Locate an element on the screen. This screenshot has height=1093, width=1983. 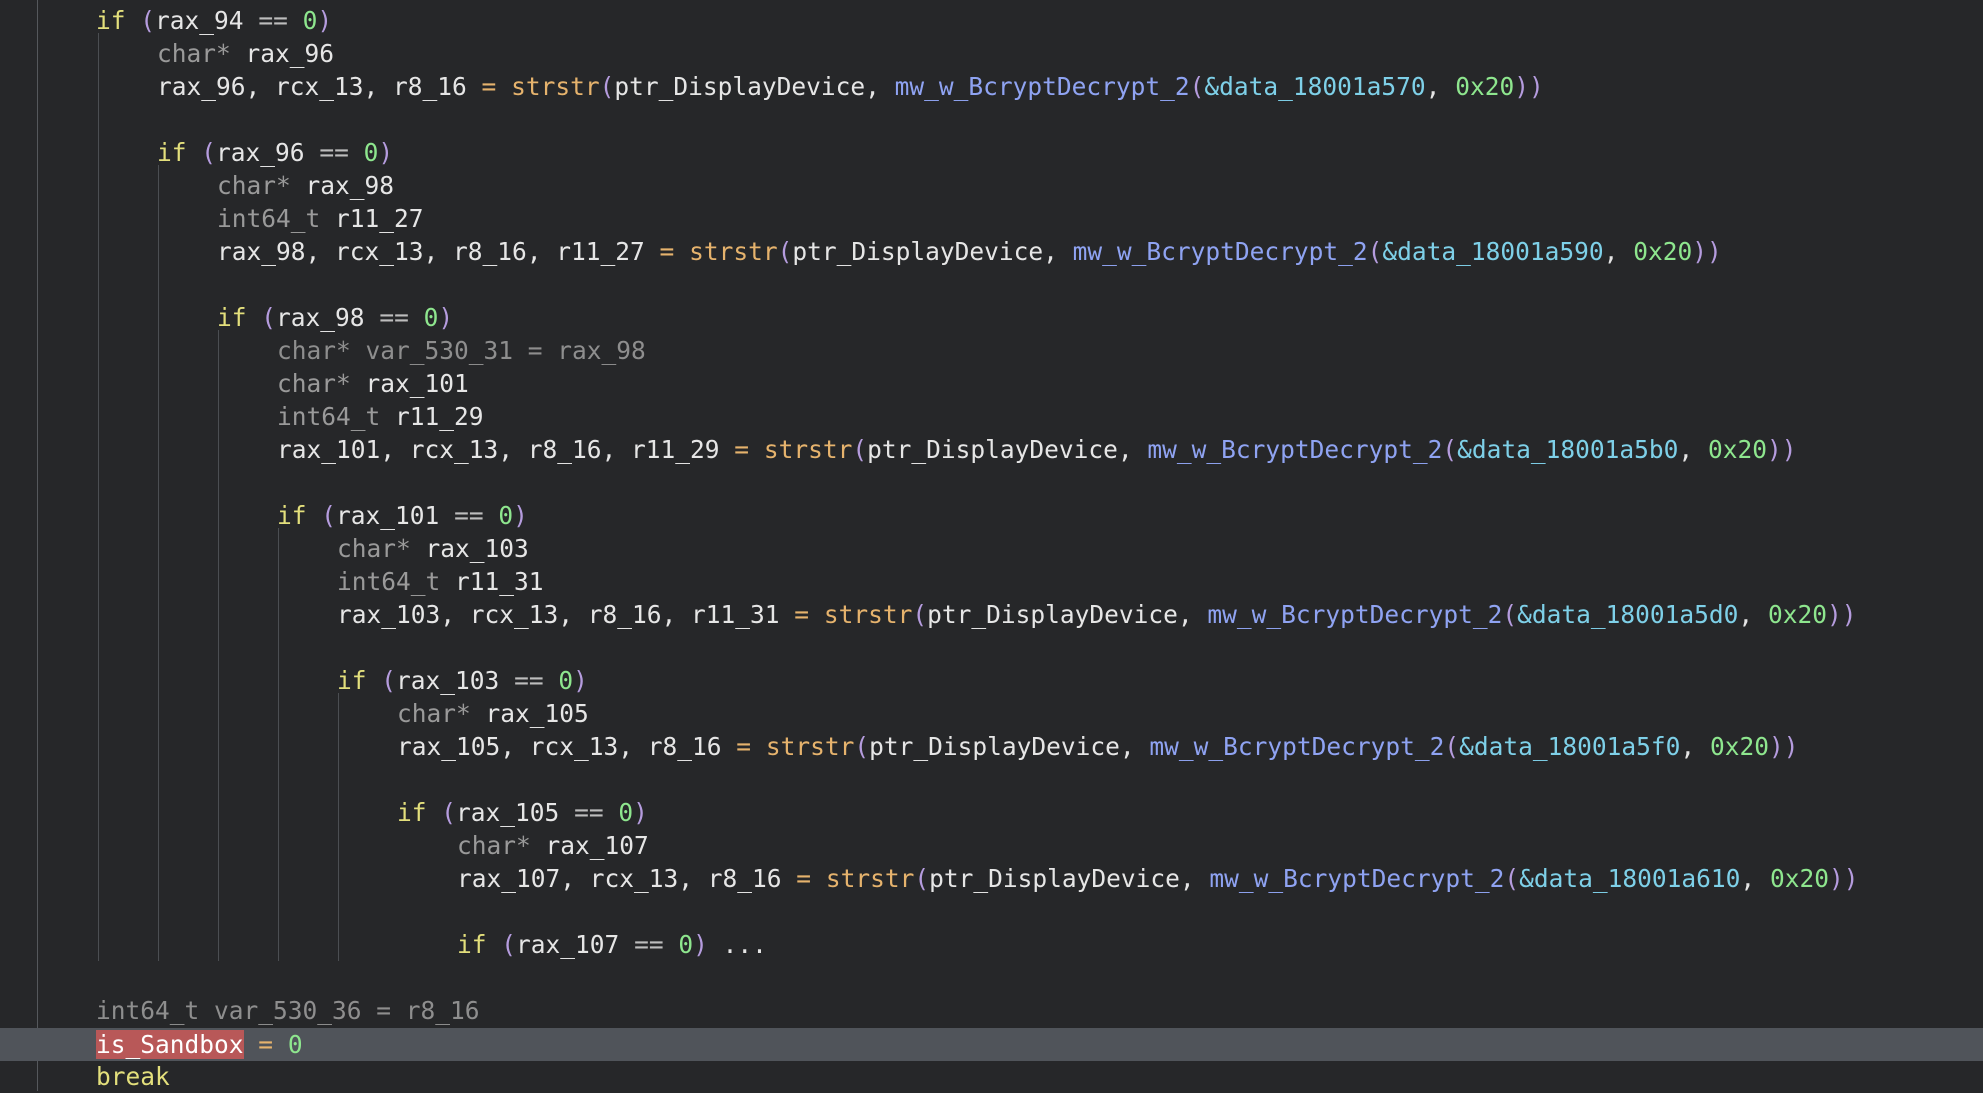
code-line: int64_t r11_27 is located at coordinates (320, 218).